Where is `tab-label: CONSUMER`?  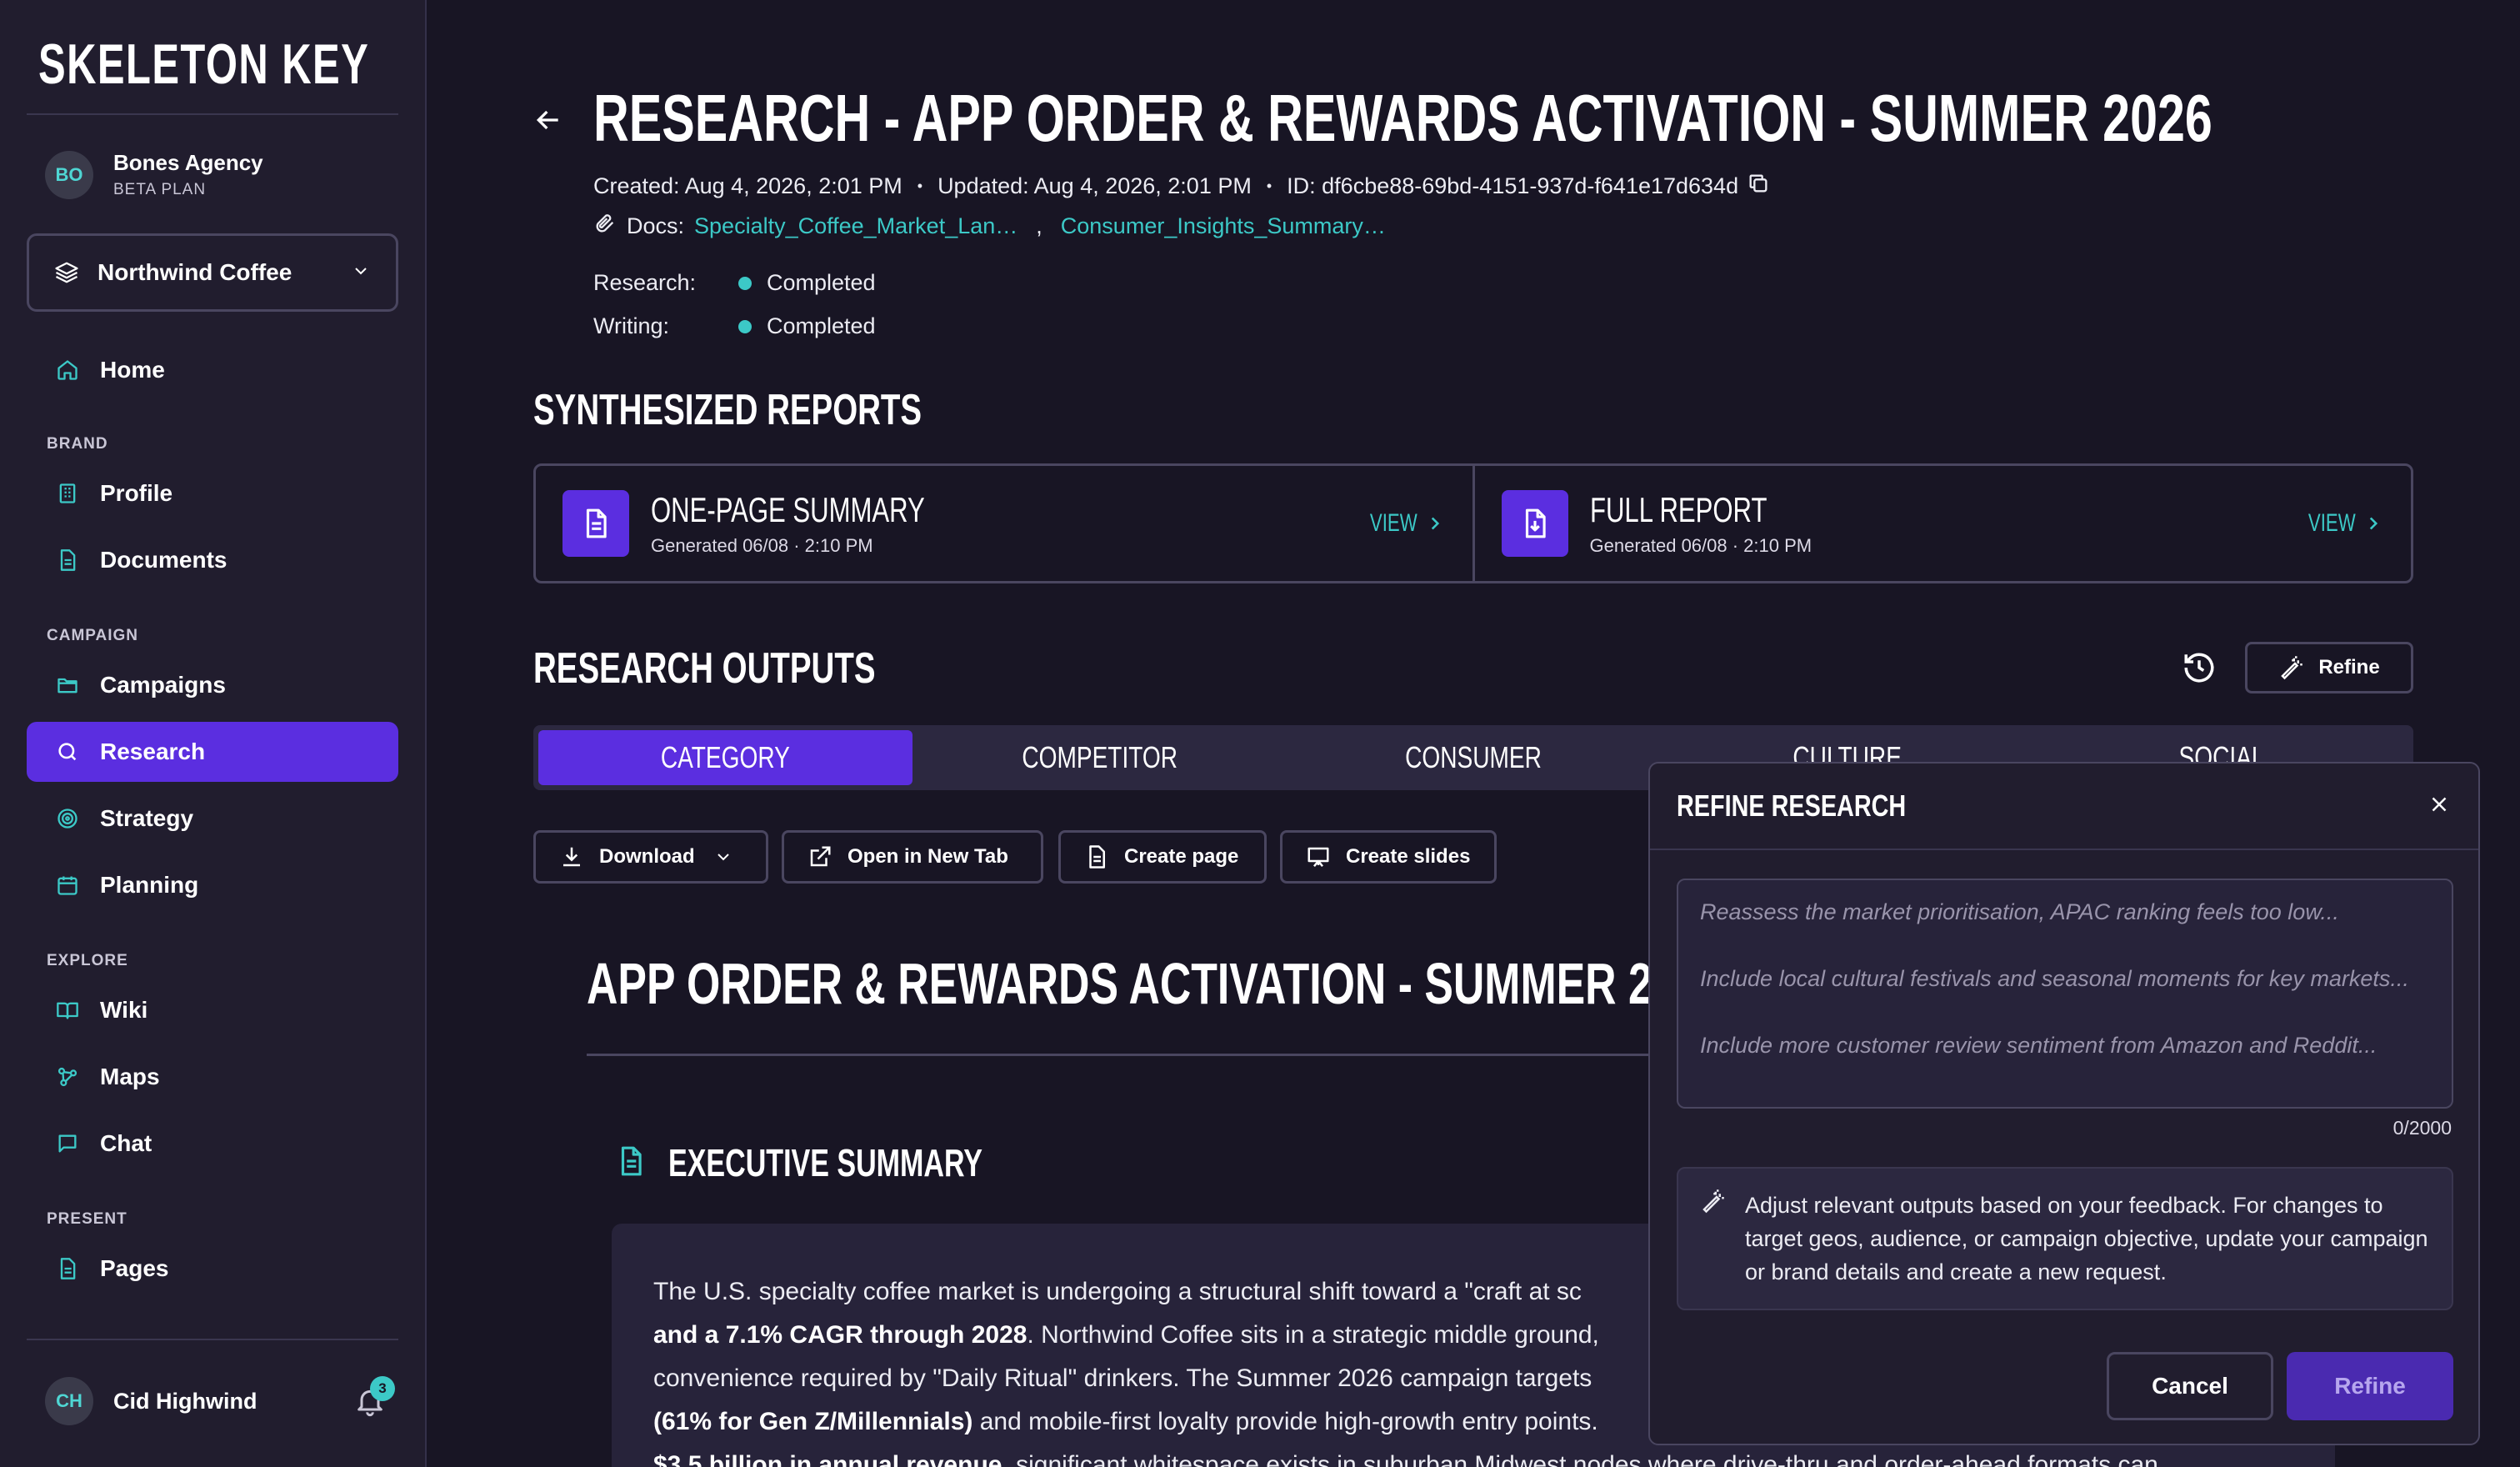 tab-label: CONSUMER is located at coordinates (1473, 757).